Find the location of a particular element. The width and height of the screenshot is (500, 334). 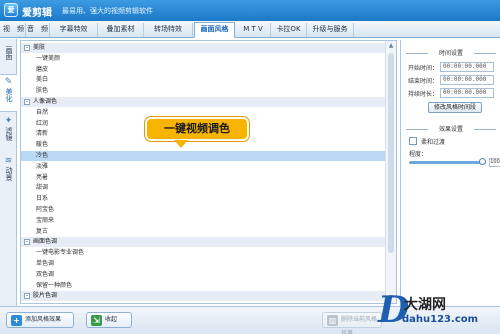

callout-bubble: 一键视频调色 is located at coordinates (197, 129).